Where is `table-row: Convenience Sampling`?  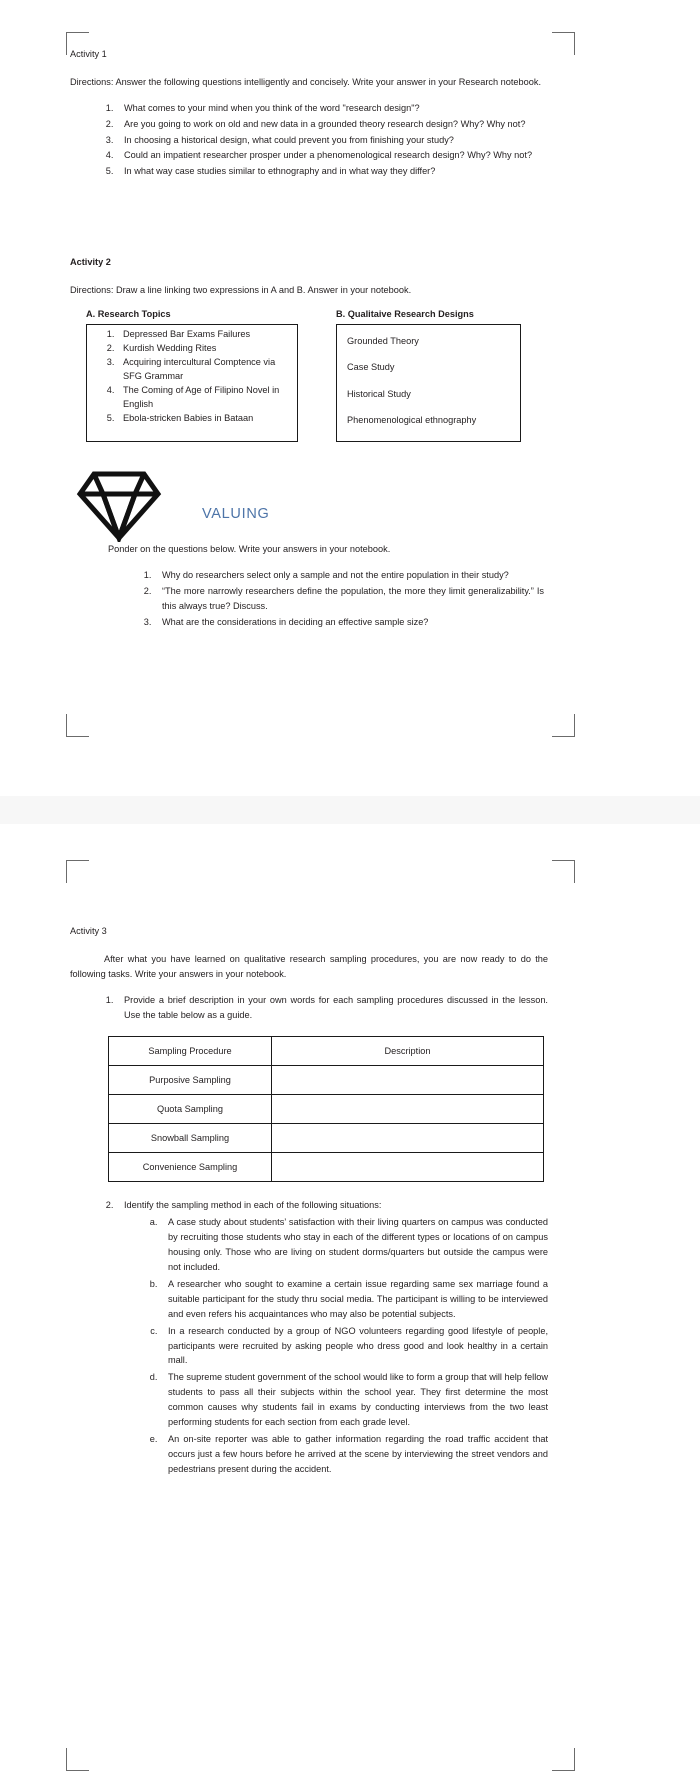
table-row: Convenience Sampling is located at coordinates (326, 1167).